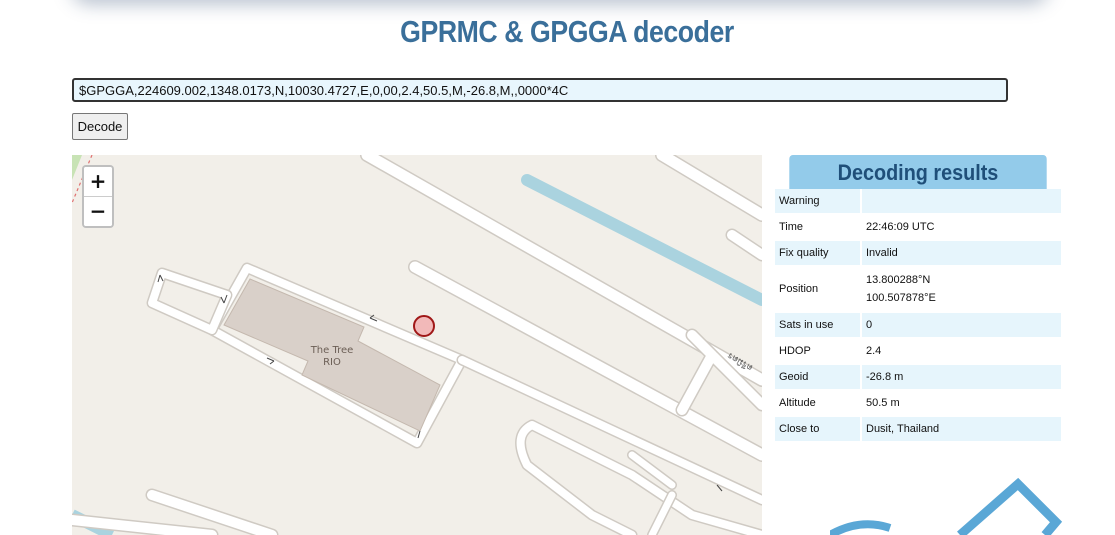  Describe the element at coordinates (540, 90) in the screenshot. I see `nmea-sentence-input` at that location.